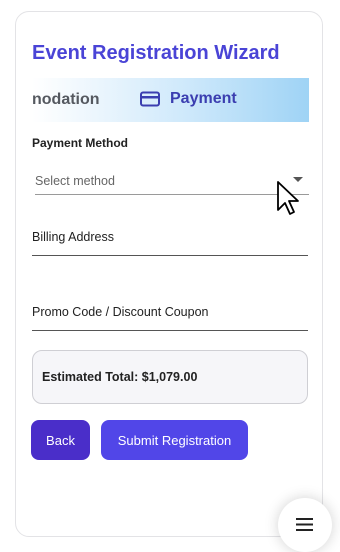 Image resolution: width=340 pixels, height=552 pixels. What do you see at coordinates (172, 181) in the screenshot?
I see `payment-method-select: Select method` at bounding box center [172, 181].